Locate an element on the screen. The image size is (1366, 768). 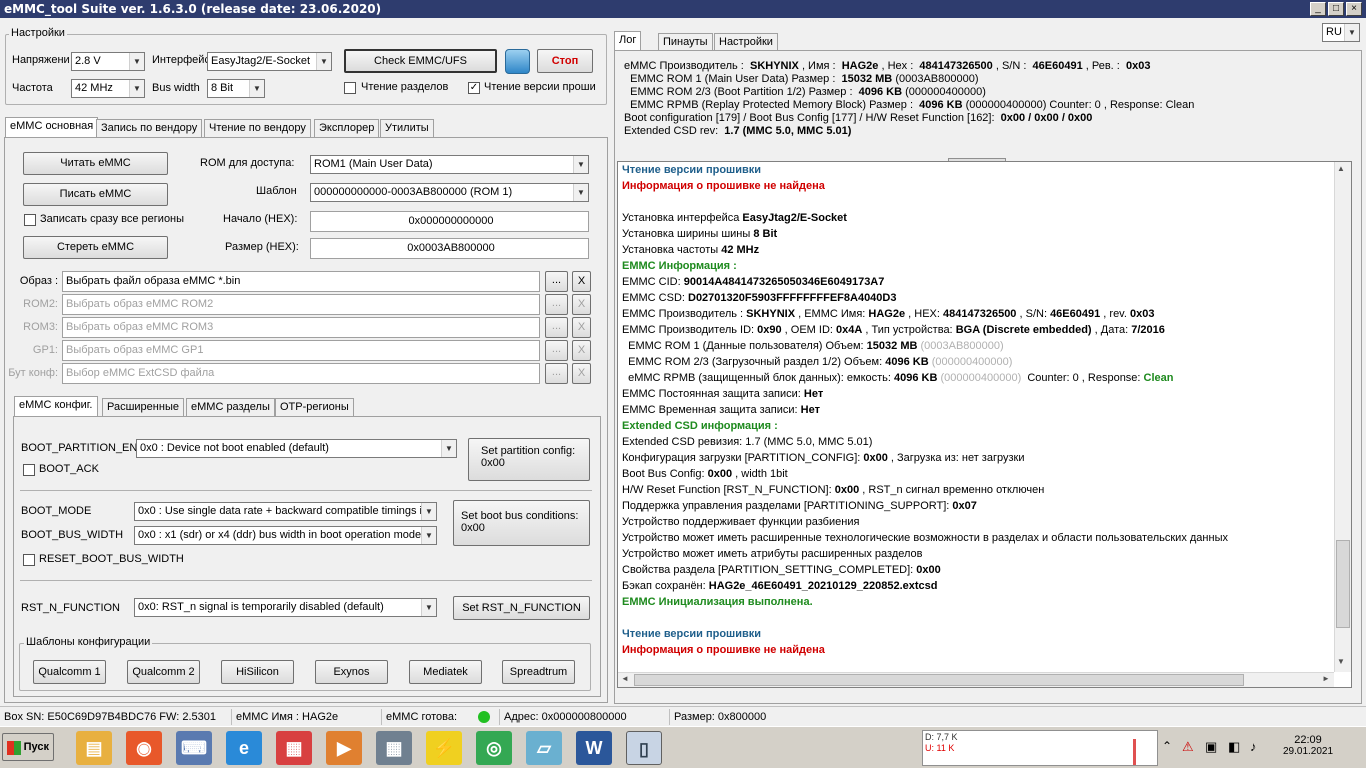
set-rst-n-button: Set RST_N_FUNCTION is located at coordinates (521, 608).